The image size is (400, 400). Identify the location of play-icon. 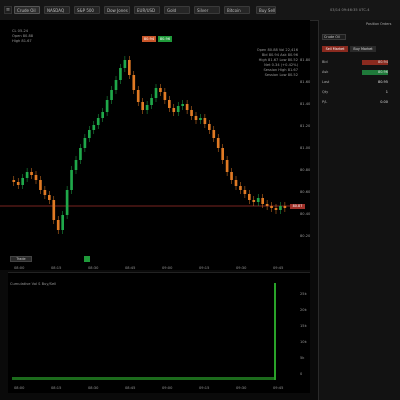
(87, 259).